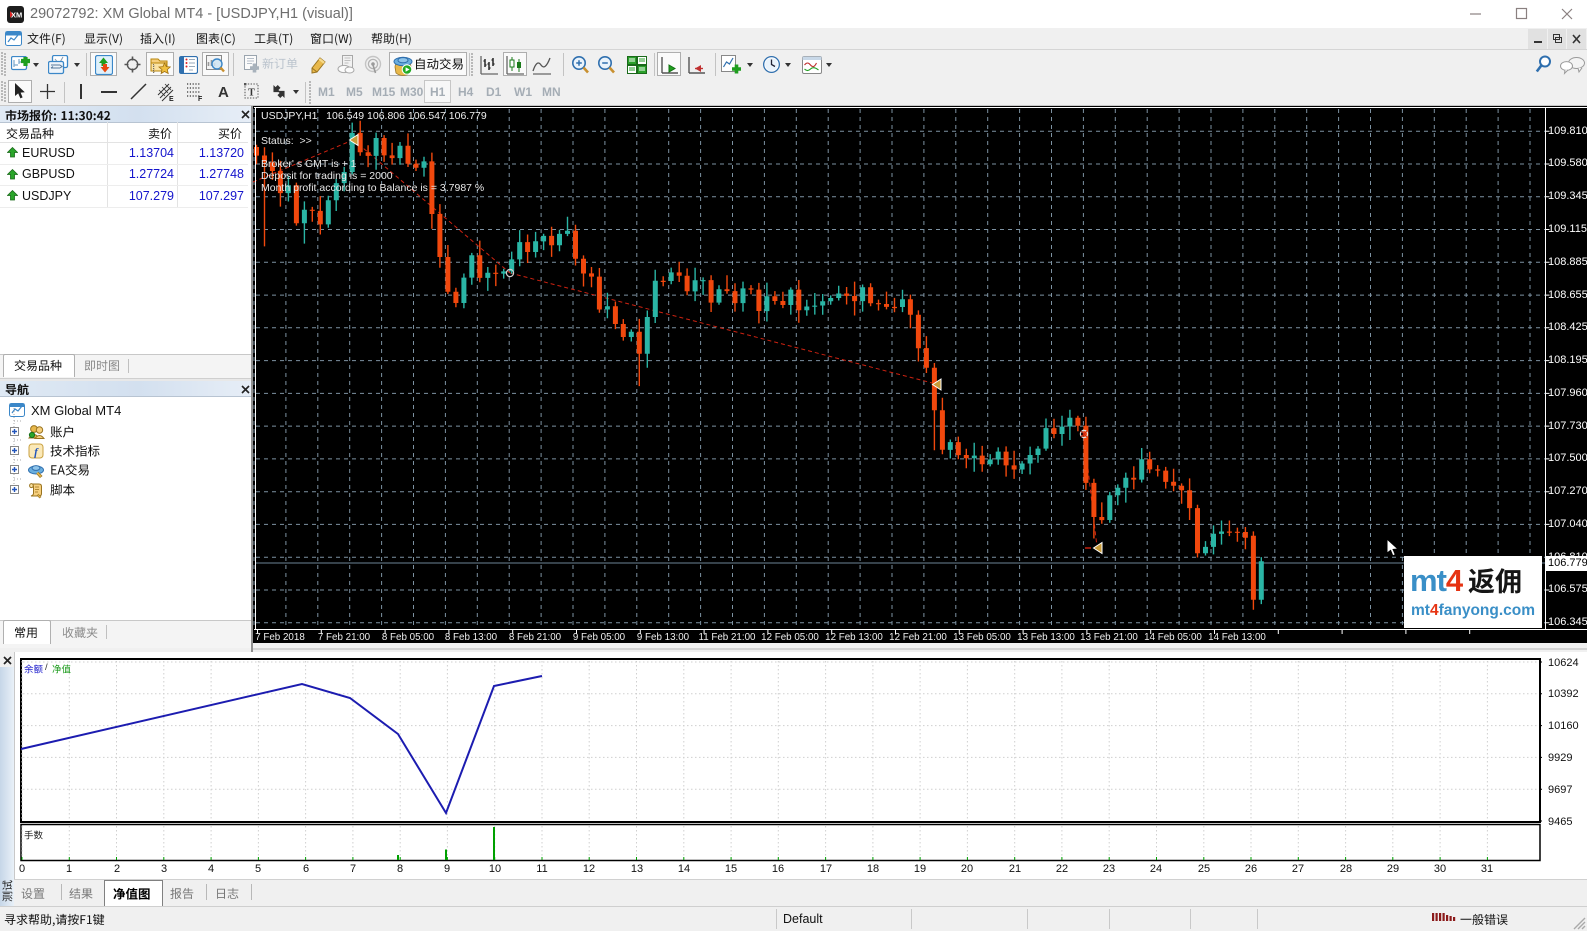 This screenshot has width=1587, height=931. I want to click on svg-text: T, so click(251, 93).